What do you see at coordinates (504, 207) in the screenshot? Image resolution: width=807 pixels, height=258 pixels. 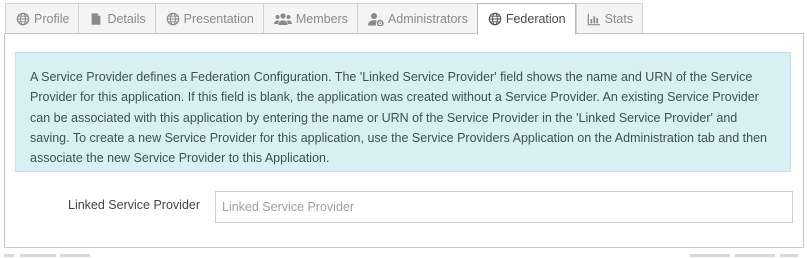 I see `linked-service-provider-input` at bounding box center [504, 207].